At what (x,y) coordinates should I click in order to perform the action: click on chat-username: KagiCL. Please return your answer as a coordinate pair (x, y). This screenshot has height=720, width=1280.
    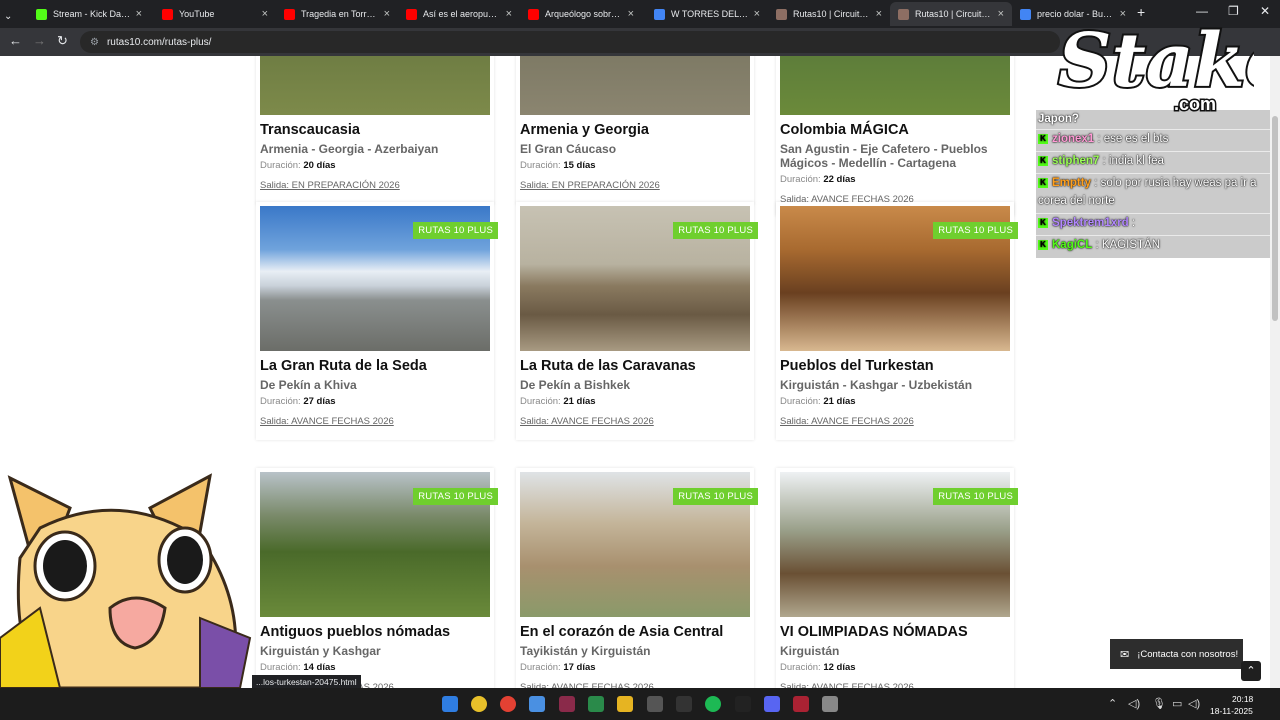
    Looking at the image, I should click on (1072, 245).